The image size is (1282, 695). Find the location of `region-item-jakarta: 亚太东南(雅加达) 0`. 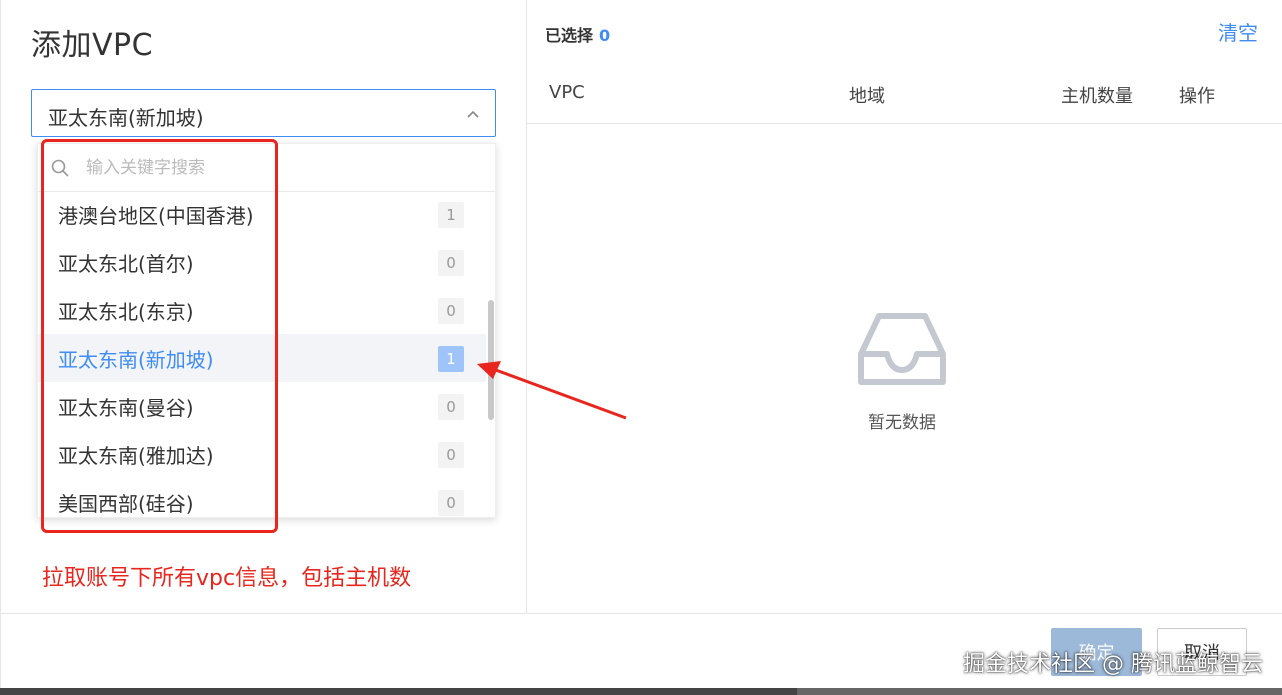

region-item-jakarta: 亚太东南(雅加达) 0 is located at coordinates (262, 454).